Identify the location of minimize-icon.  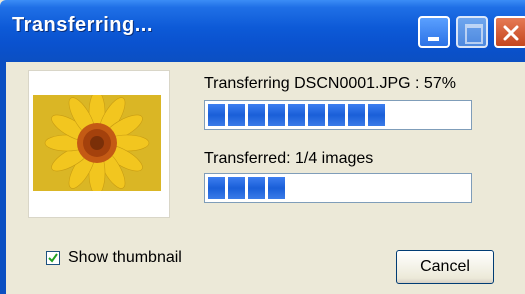
(434, 32).